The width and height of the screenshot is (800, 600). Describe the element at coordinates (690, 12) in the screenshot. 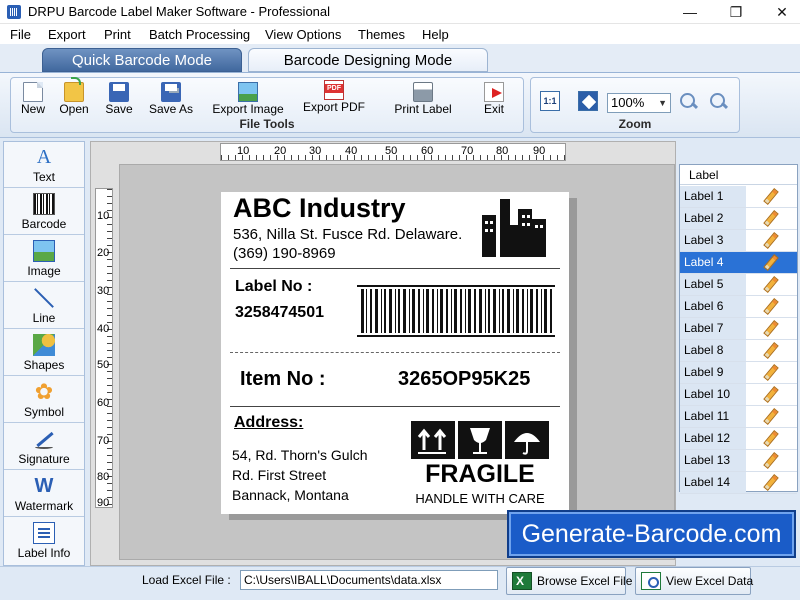

I see `minimize-button: —` at that location.